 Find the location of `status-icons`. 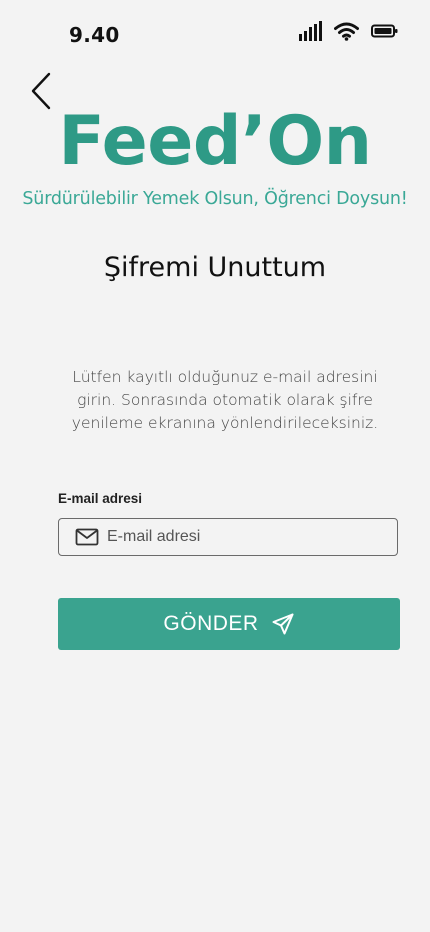

status-icons is located at coordinates (348, 31).